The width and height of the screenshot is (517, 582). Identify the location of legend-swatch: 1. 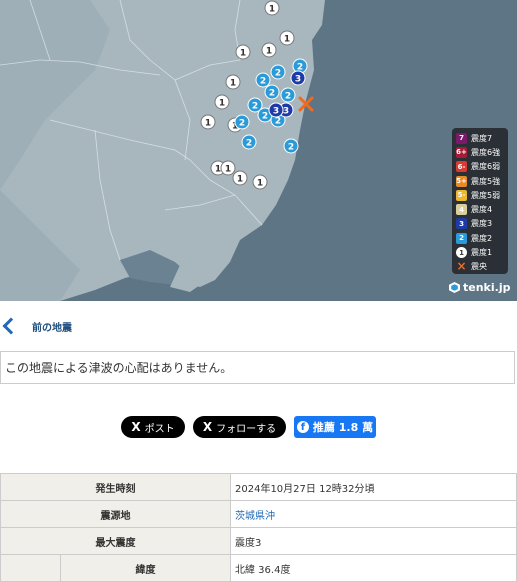
(461, 253).